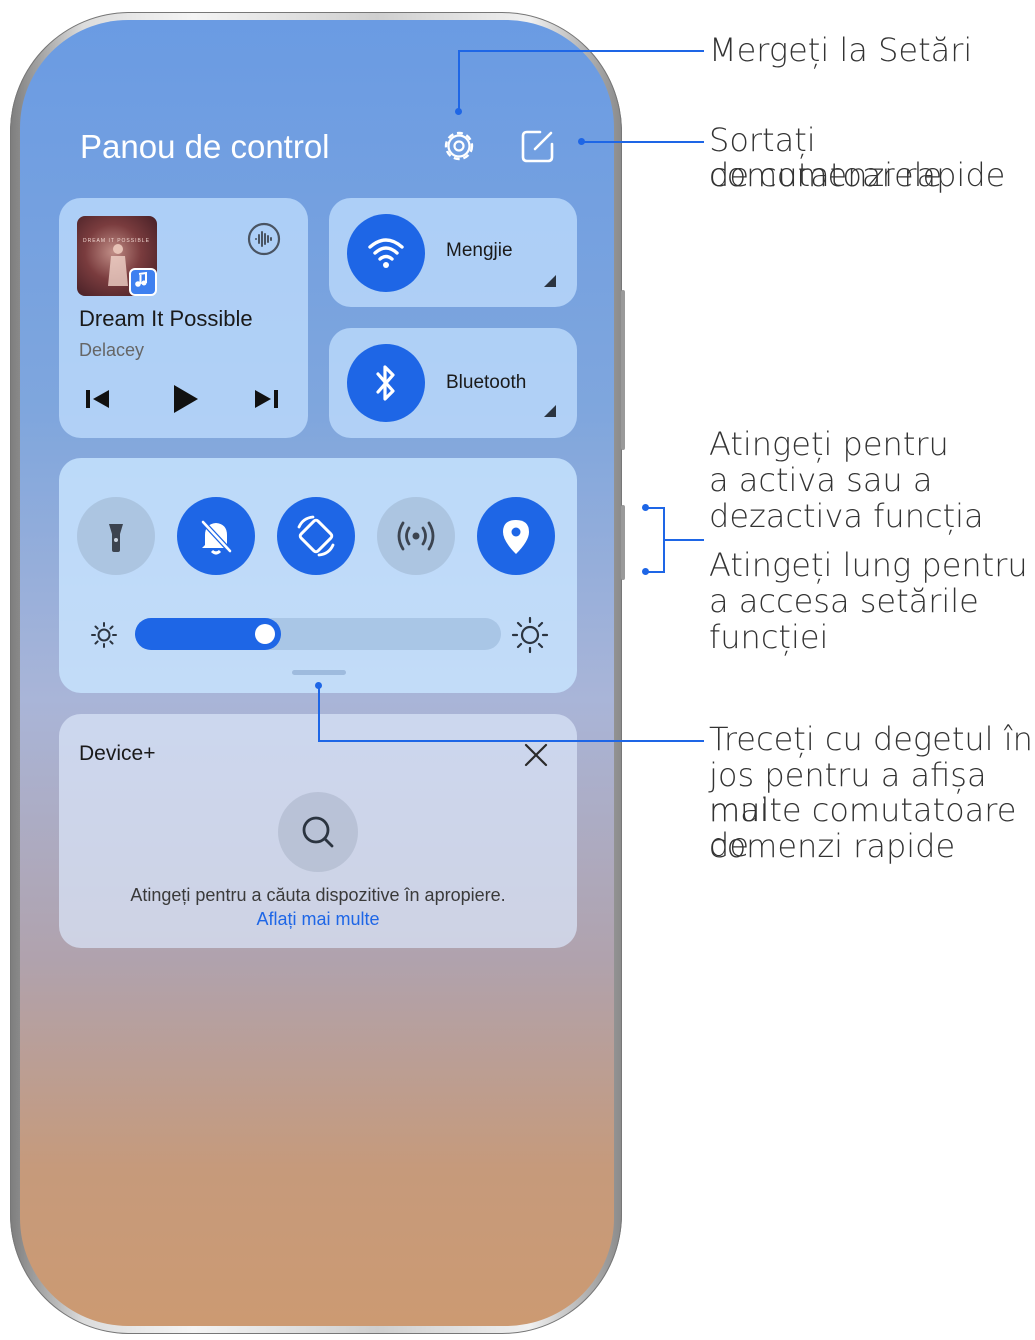 The width and height of the screenshot is (1035, 1340). What do you see at coordinates (318, 919) in the screenshot?
I see `learn-more-link: Aflați mai multe` at bounding box center [318, 919].